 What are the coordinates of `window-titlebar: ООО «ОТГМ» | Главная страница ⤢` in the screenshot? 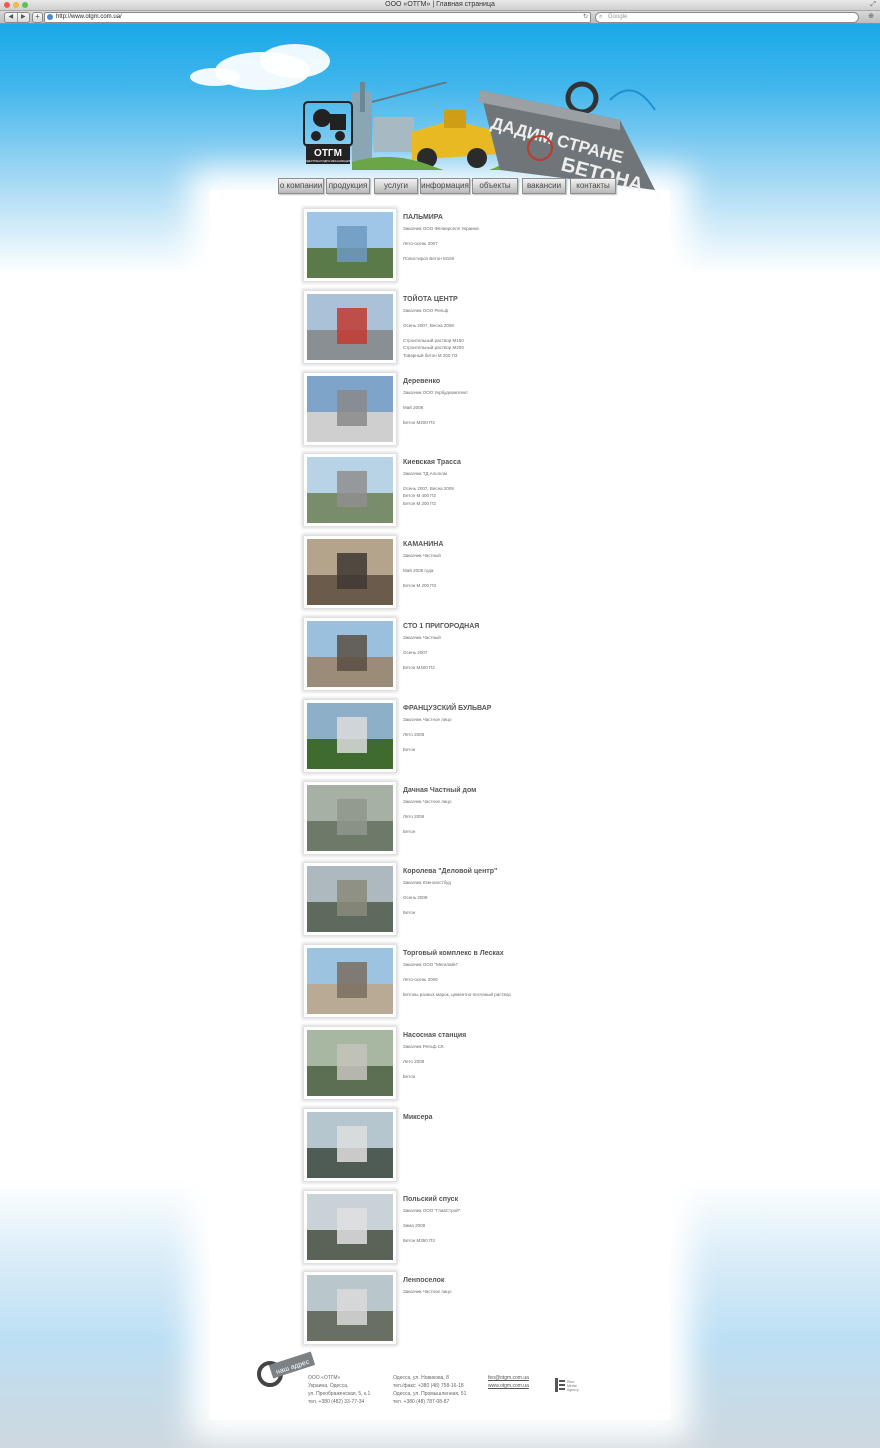 It's located at (440, 5).